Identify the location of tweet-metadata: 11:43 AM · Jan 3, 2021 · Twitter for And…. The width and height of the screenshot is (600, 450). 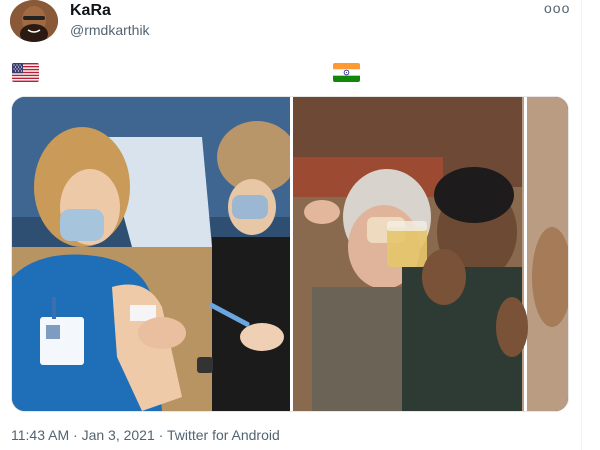
(145, 435).